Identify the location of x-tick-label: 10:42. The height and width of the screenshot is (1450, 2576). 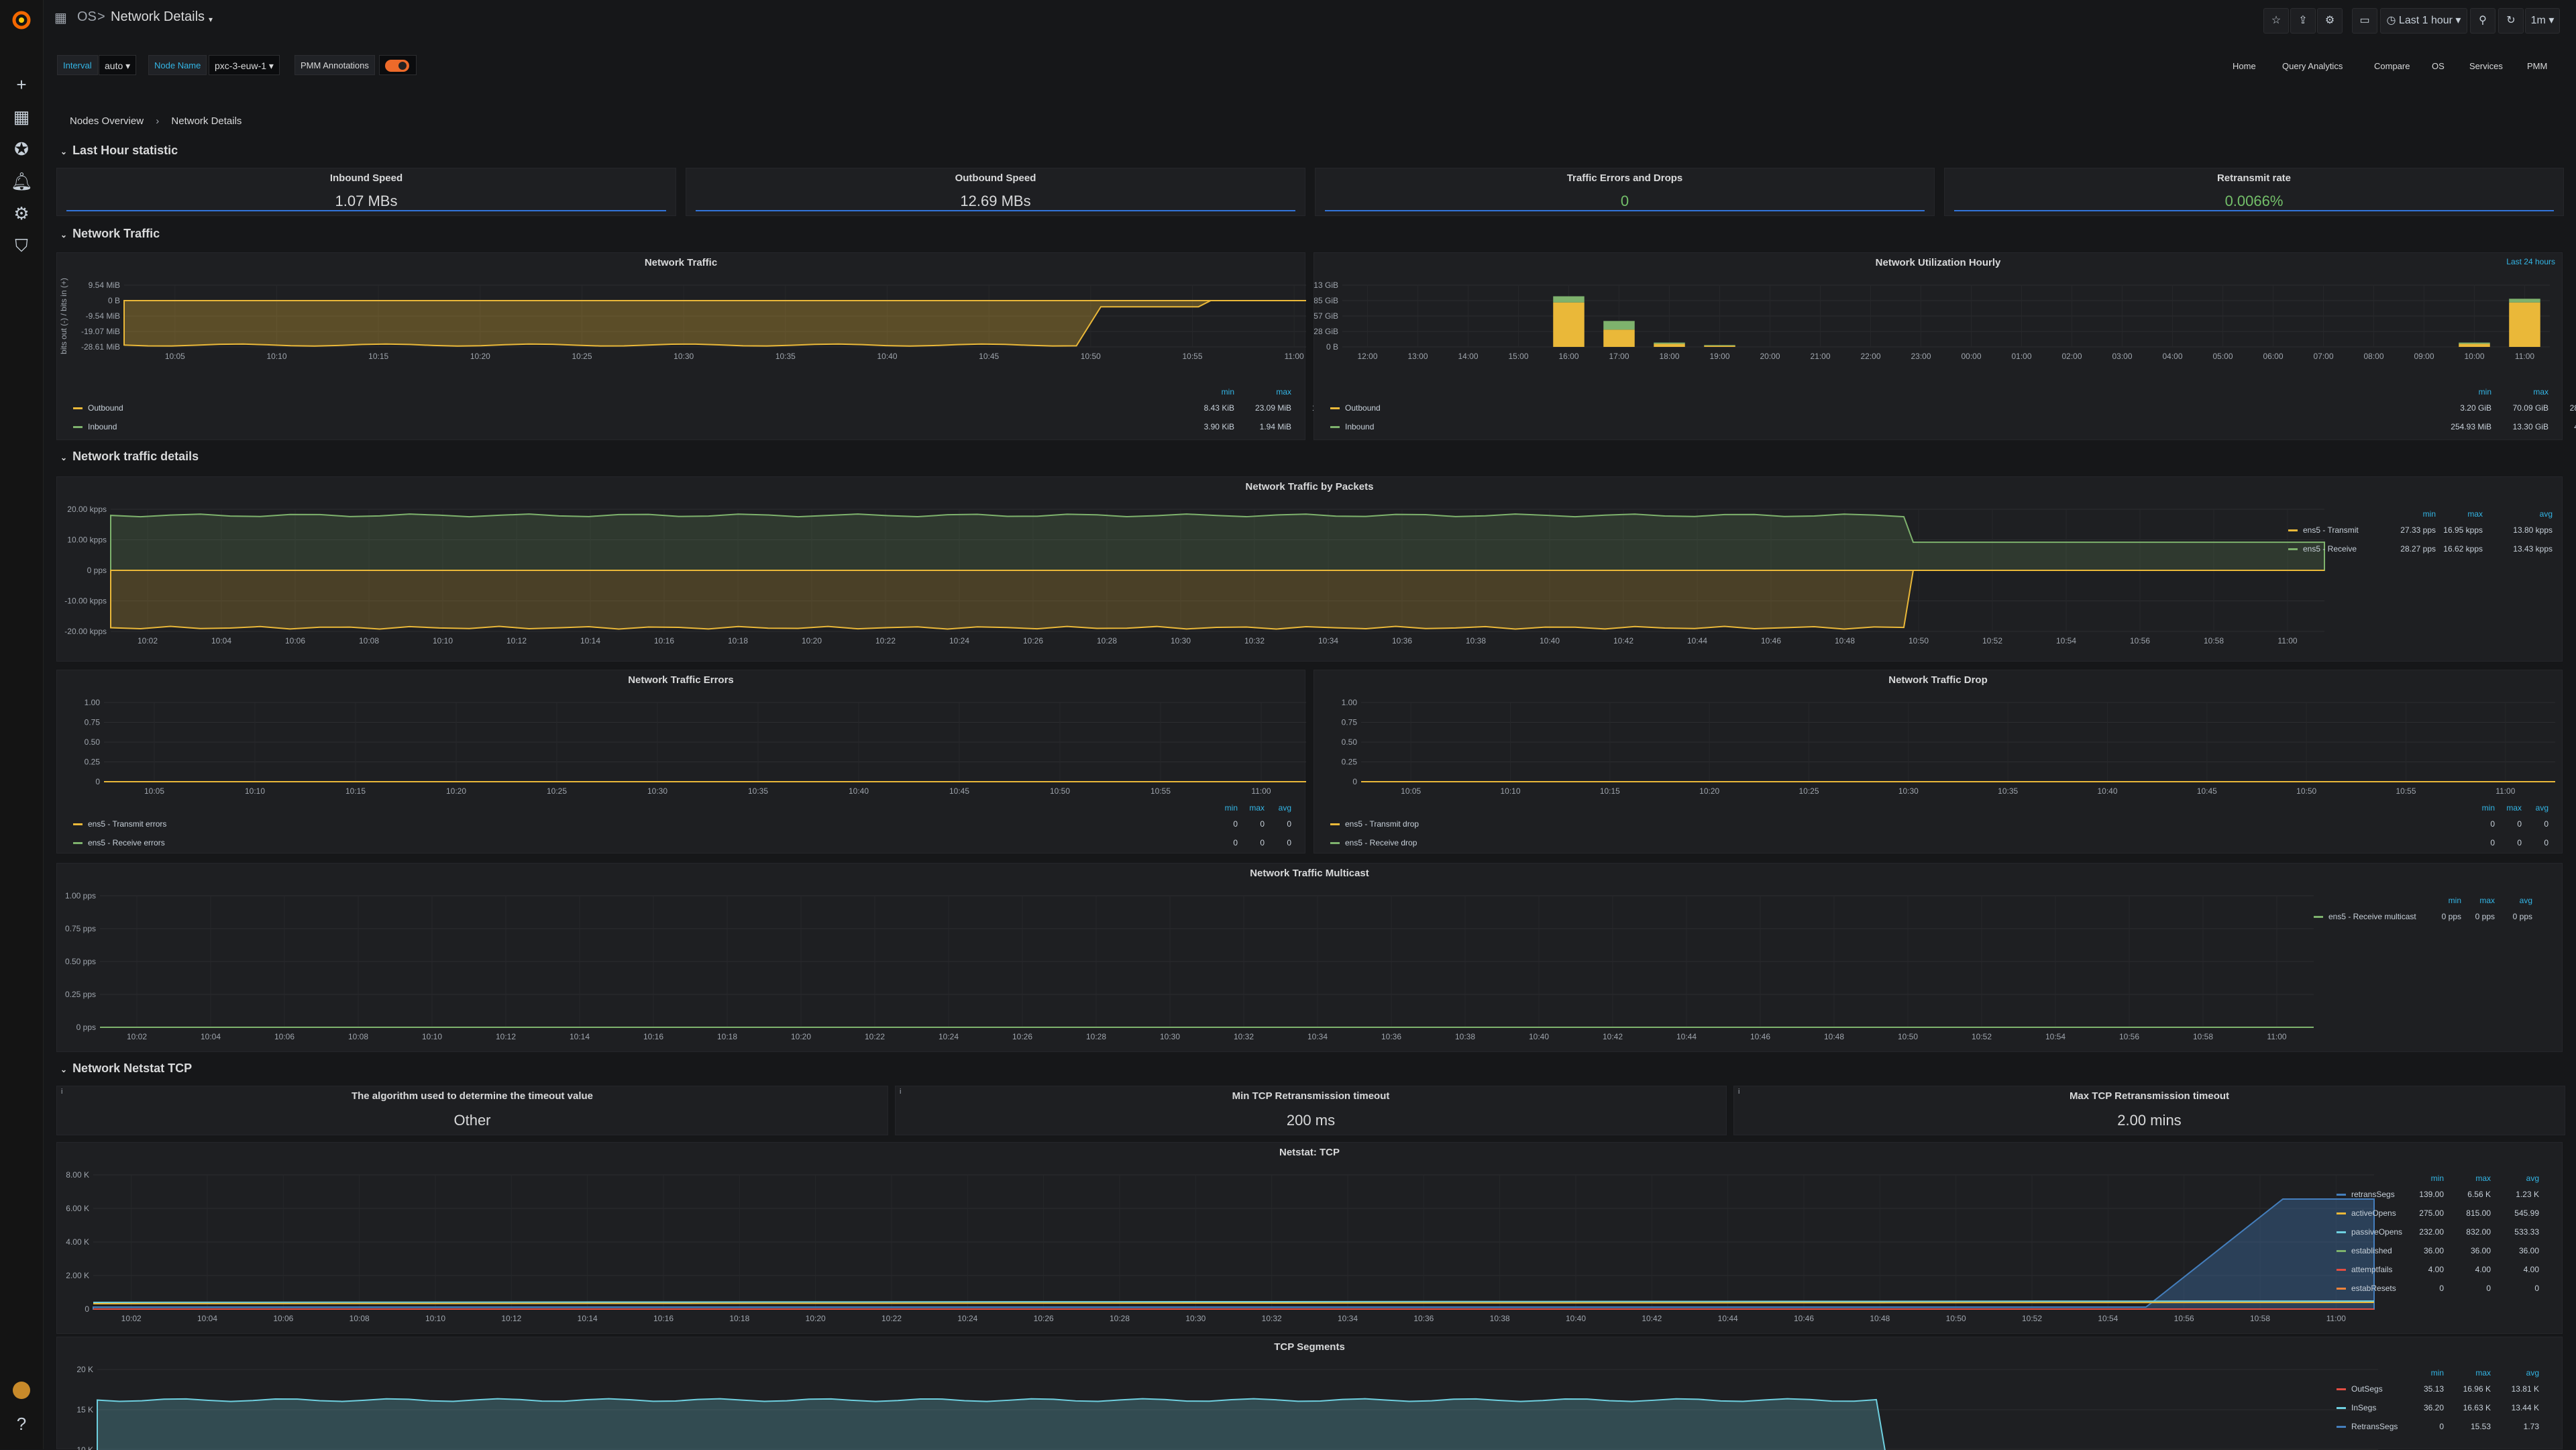
(1652, 1318).